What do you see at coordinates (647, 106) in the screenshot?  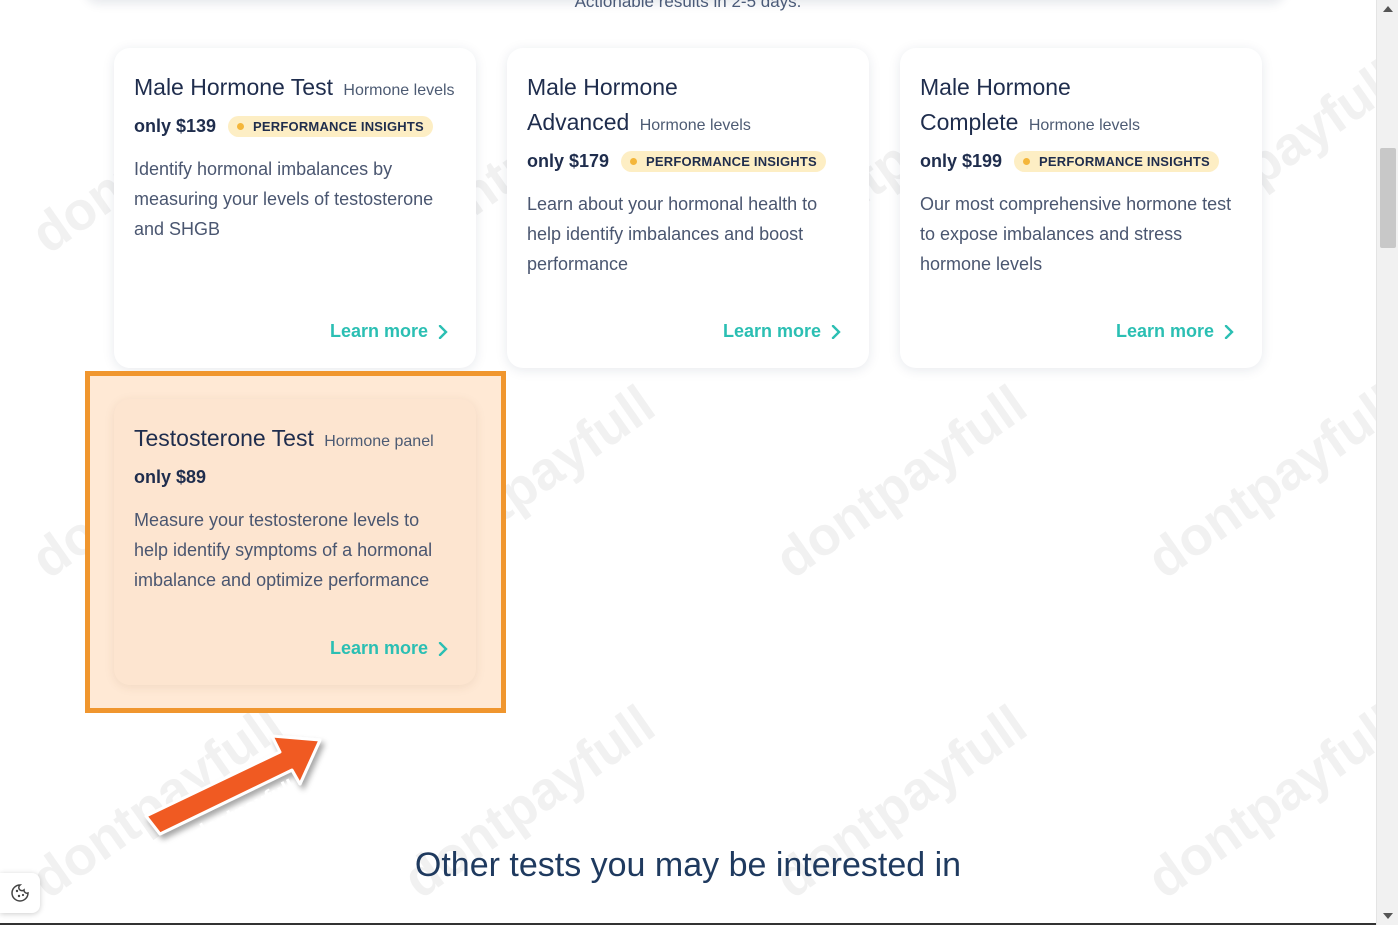 I see `card-title: Male Hormone Advanced Hormone levels` at bounding box center [647, 106].